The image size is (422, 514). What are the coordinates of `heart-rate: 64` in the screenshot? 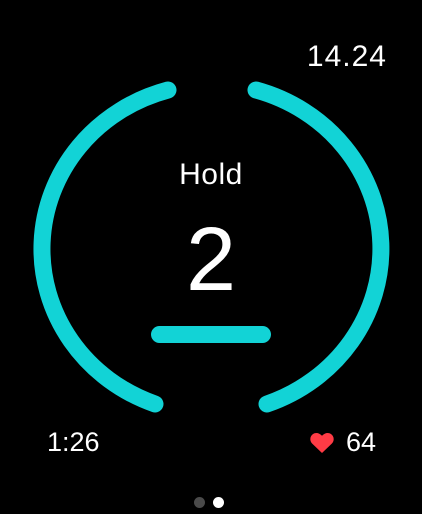 It's located at (343, 442).